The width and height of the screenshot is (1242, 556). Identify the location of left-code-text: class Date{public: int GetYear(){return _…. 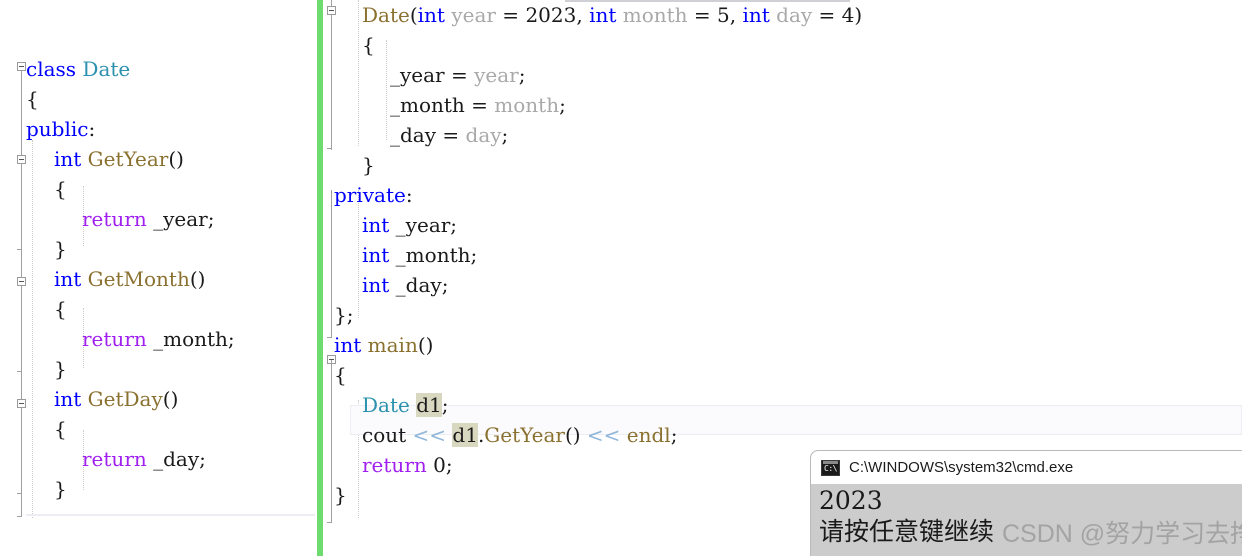
(130, 279).